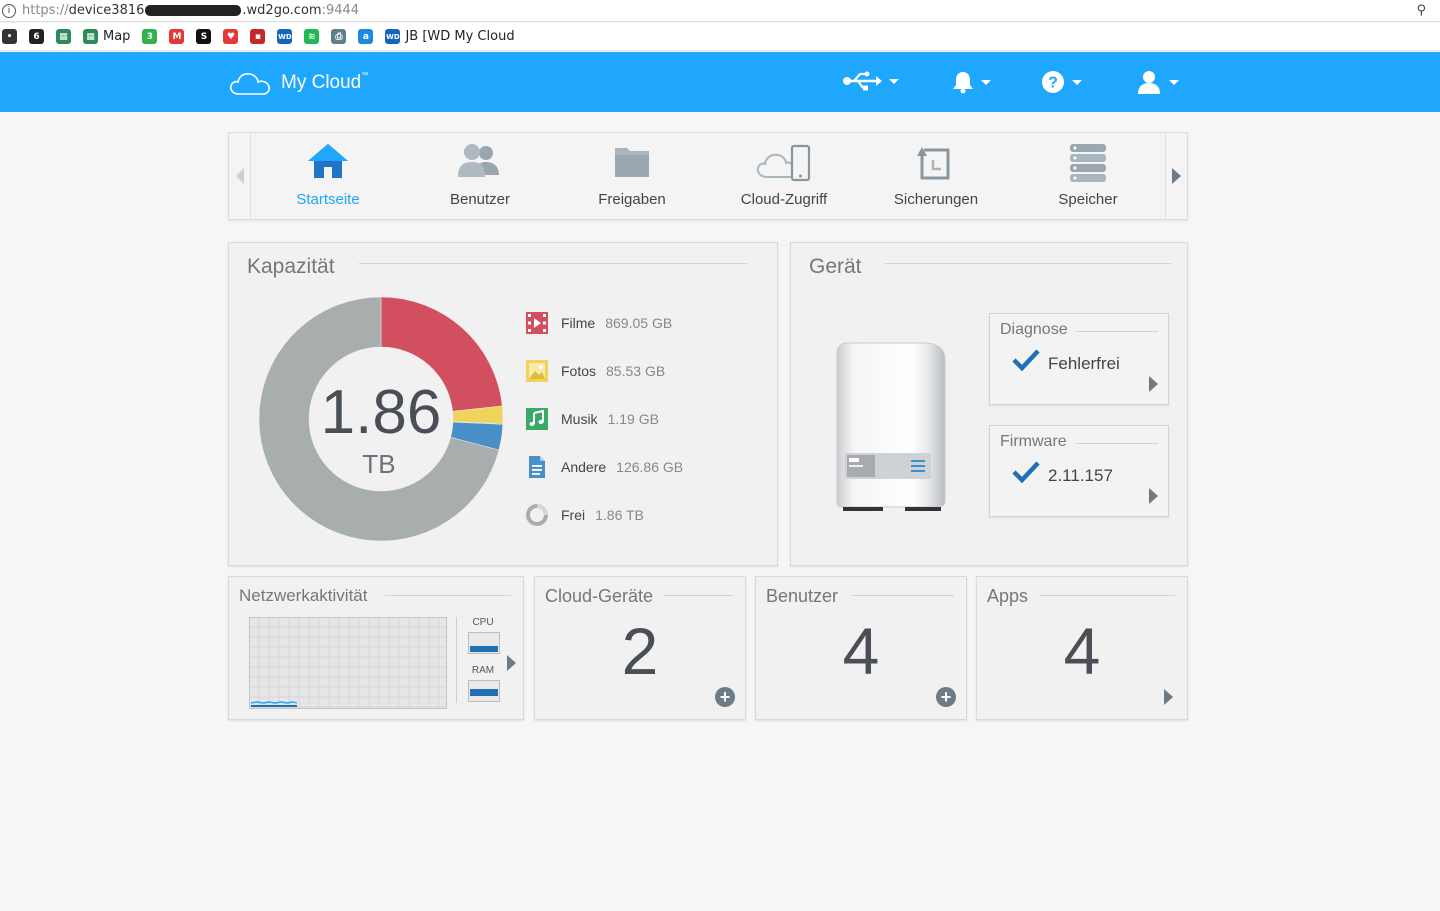 This screenshot has height=911, width=1440. What do you see at coordinates (633, 419) in the screenshot?
I see `legend-size: 1.19 GB` at bounding box center [633, 419].